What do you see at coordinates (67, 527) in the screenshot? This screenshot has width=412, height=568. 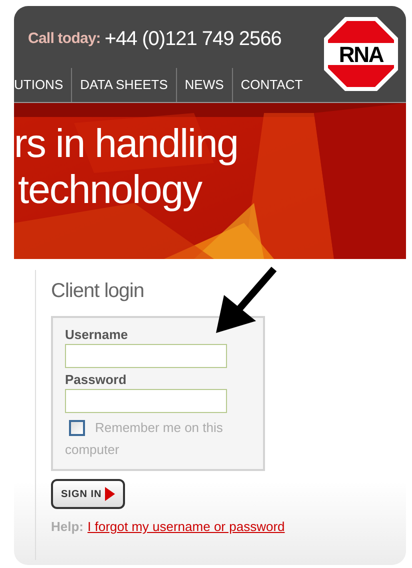 I see `help-label: Help:` at bounding box center [67, 527].